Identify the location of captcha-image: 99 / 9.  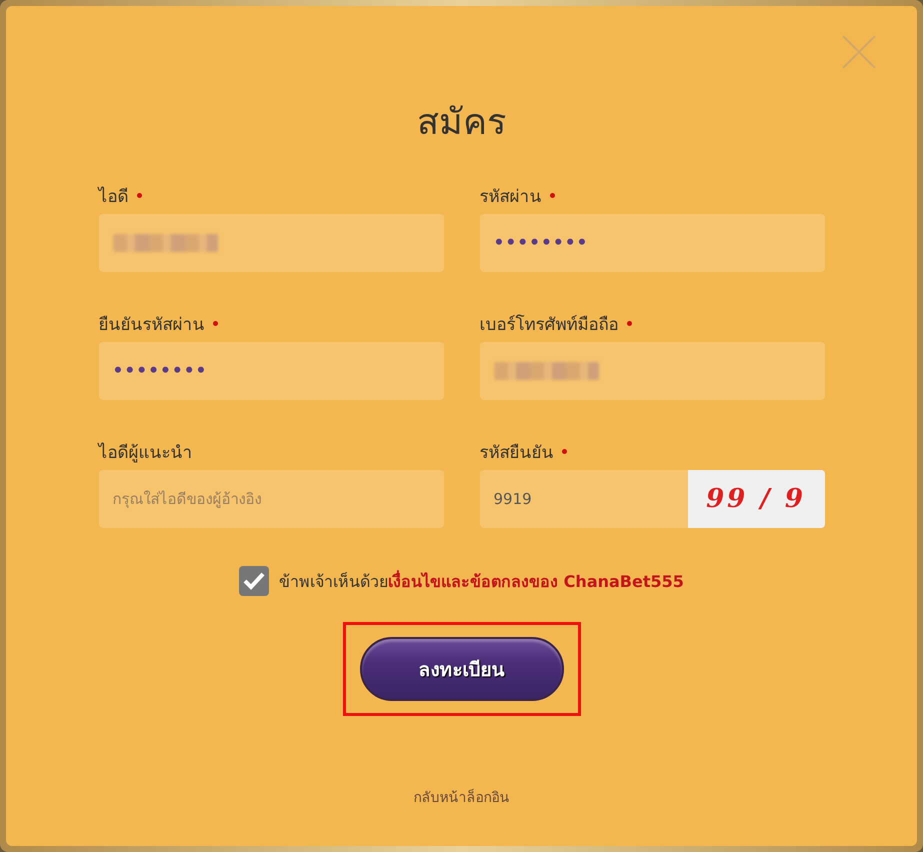
(756, 499).